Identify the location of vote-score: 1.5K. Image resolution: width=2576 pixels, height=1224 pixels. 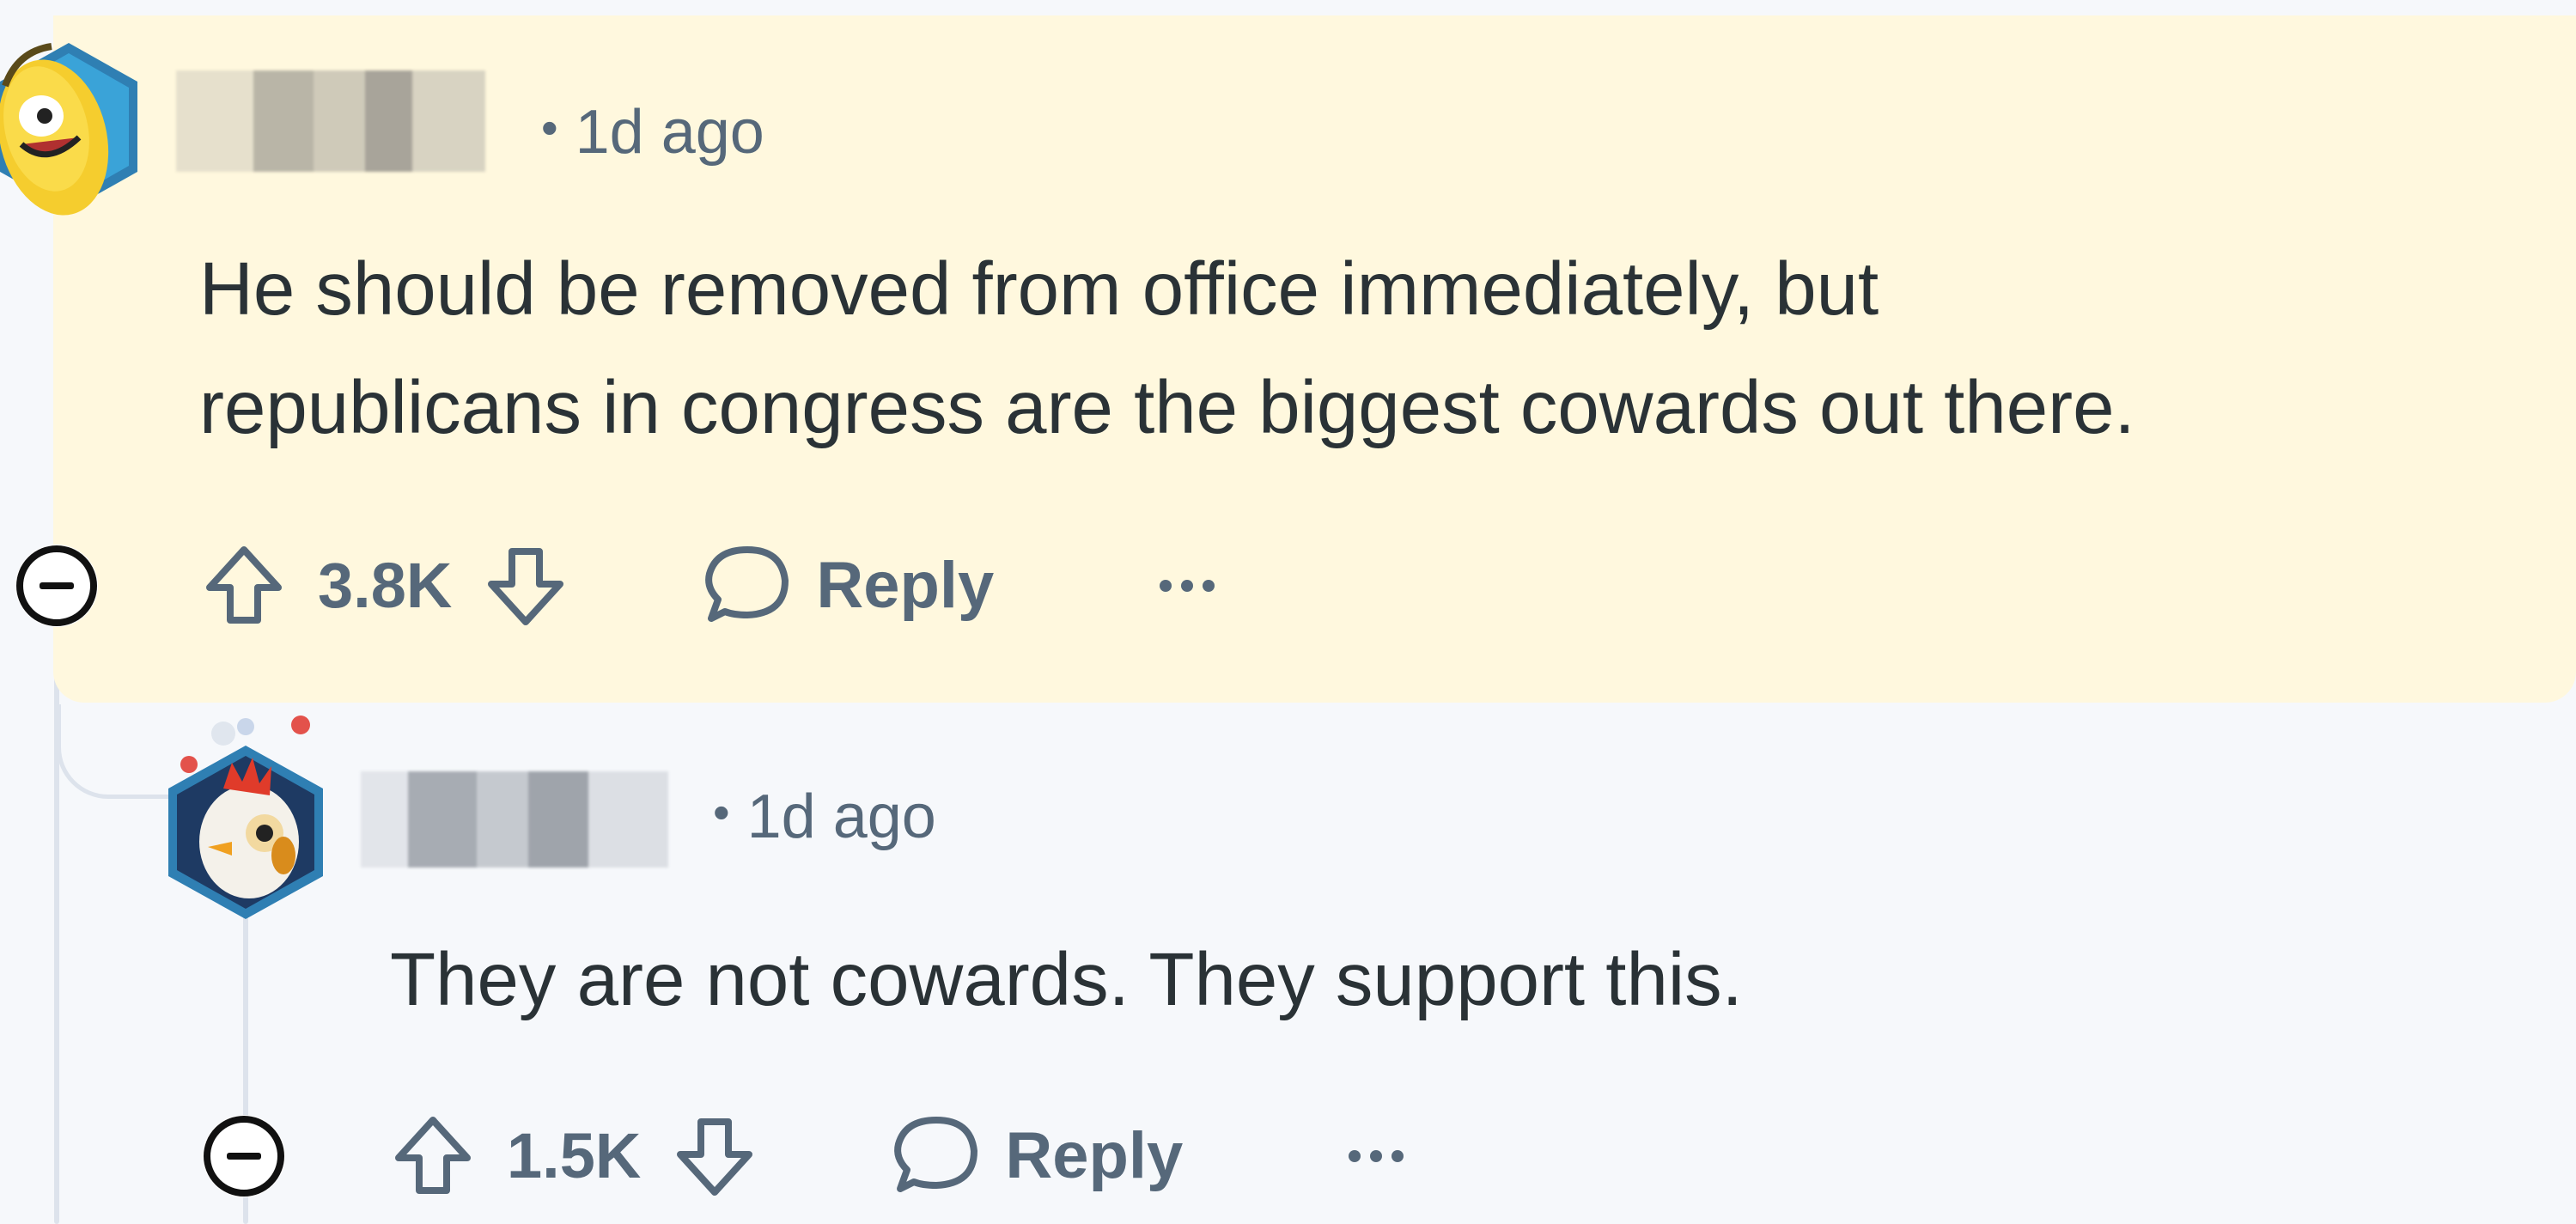
(574, 1156).